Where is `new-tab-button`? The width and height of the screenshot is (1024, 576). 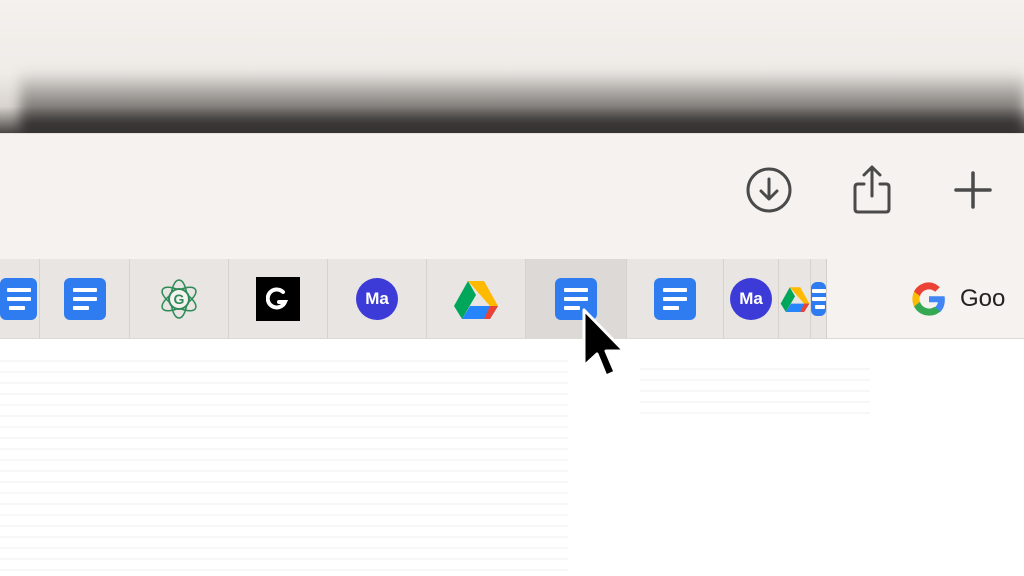
new-tab-button is located at coordinates (973, 190).